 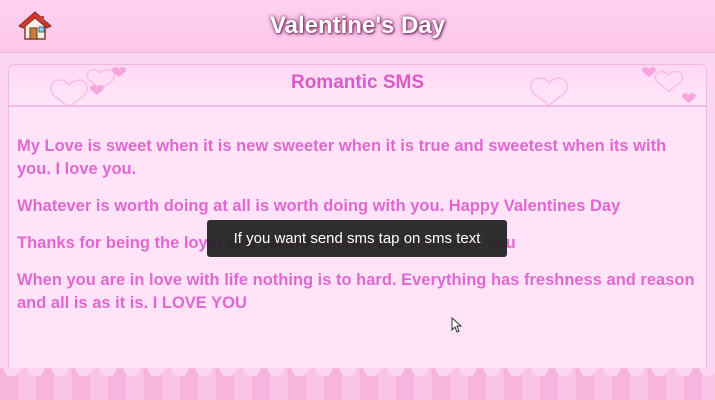 I want to click on panel-header: Romantic SMS, so click(x=357, y=86).